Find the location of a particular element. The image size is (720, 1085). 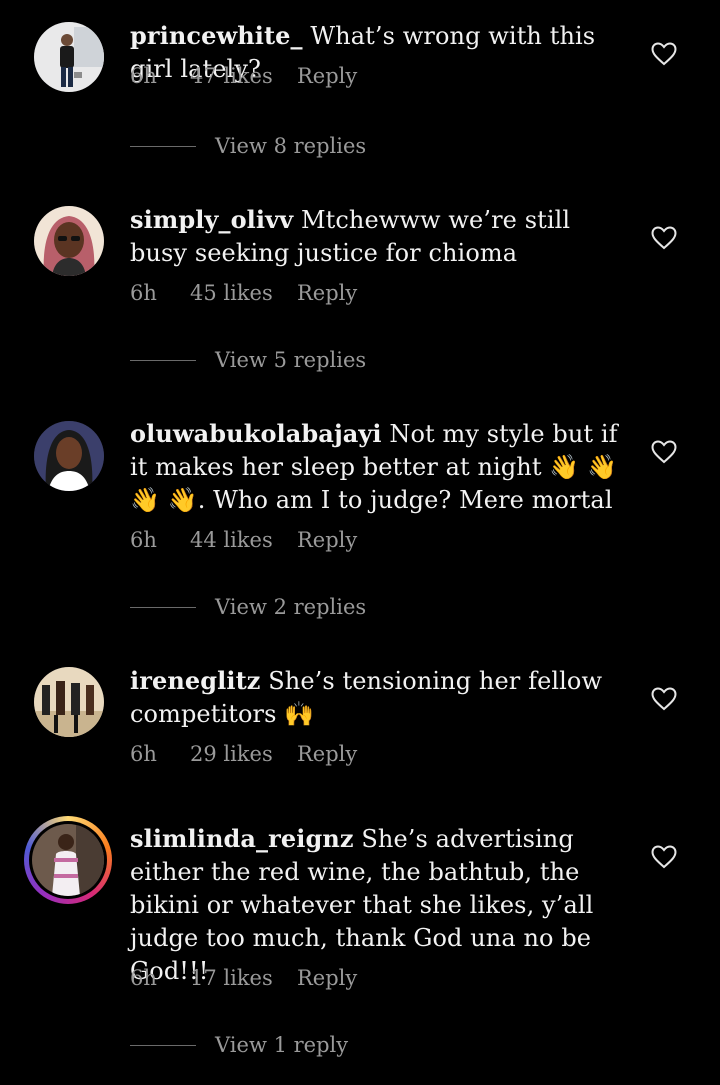

comment-likes: 44 likes is located at coordinates (243, 540).